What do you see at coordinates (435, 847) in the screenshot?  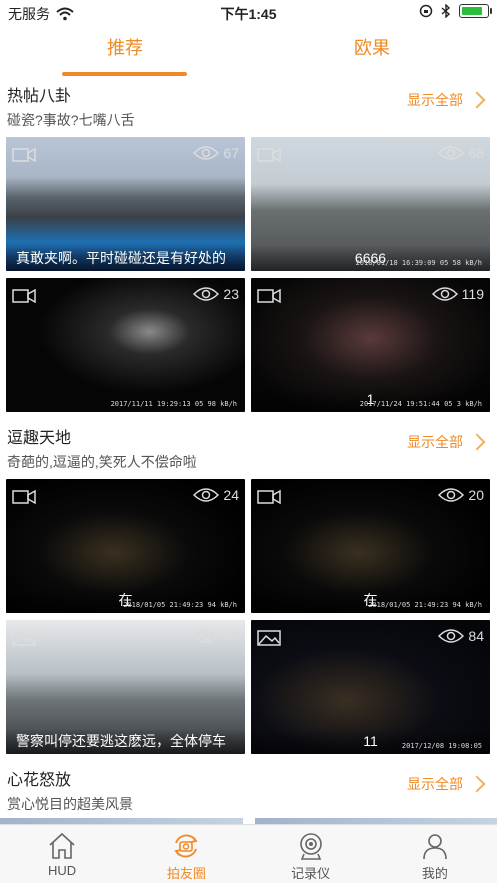 I see `user-icon` at bounding box center [435, 847].